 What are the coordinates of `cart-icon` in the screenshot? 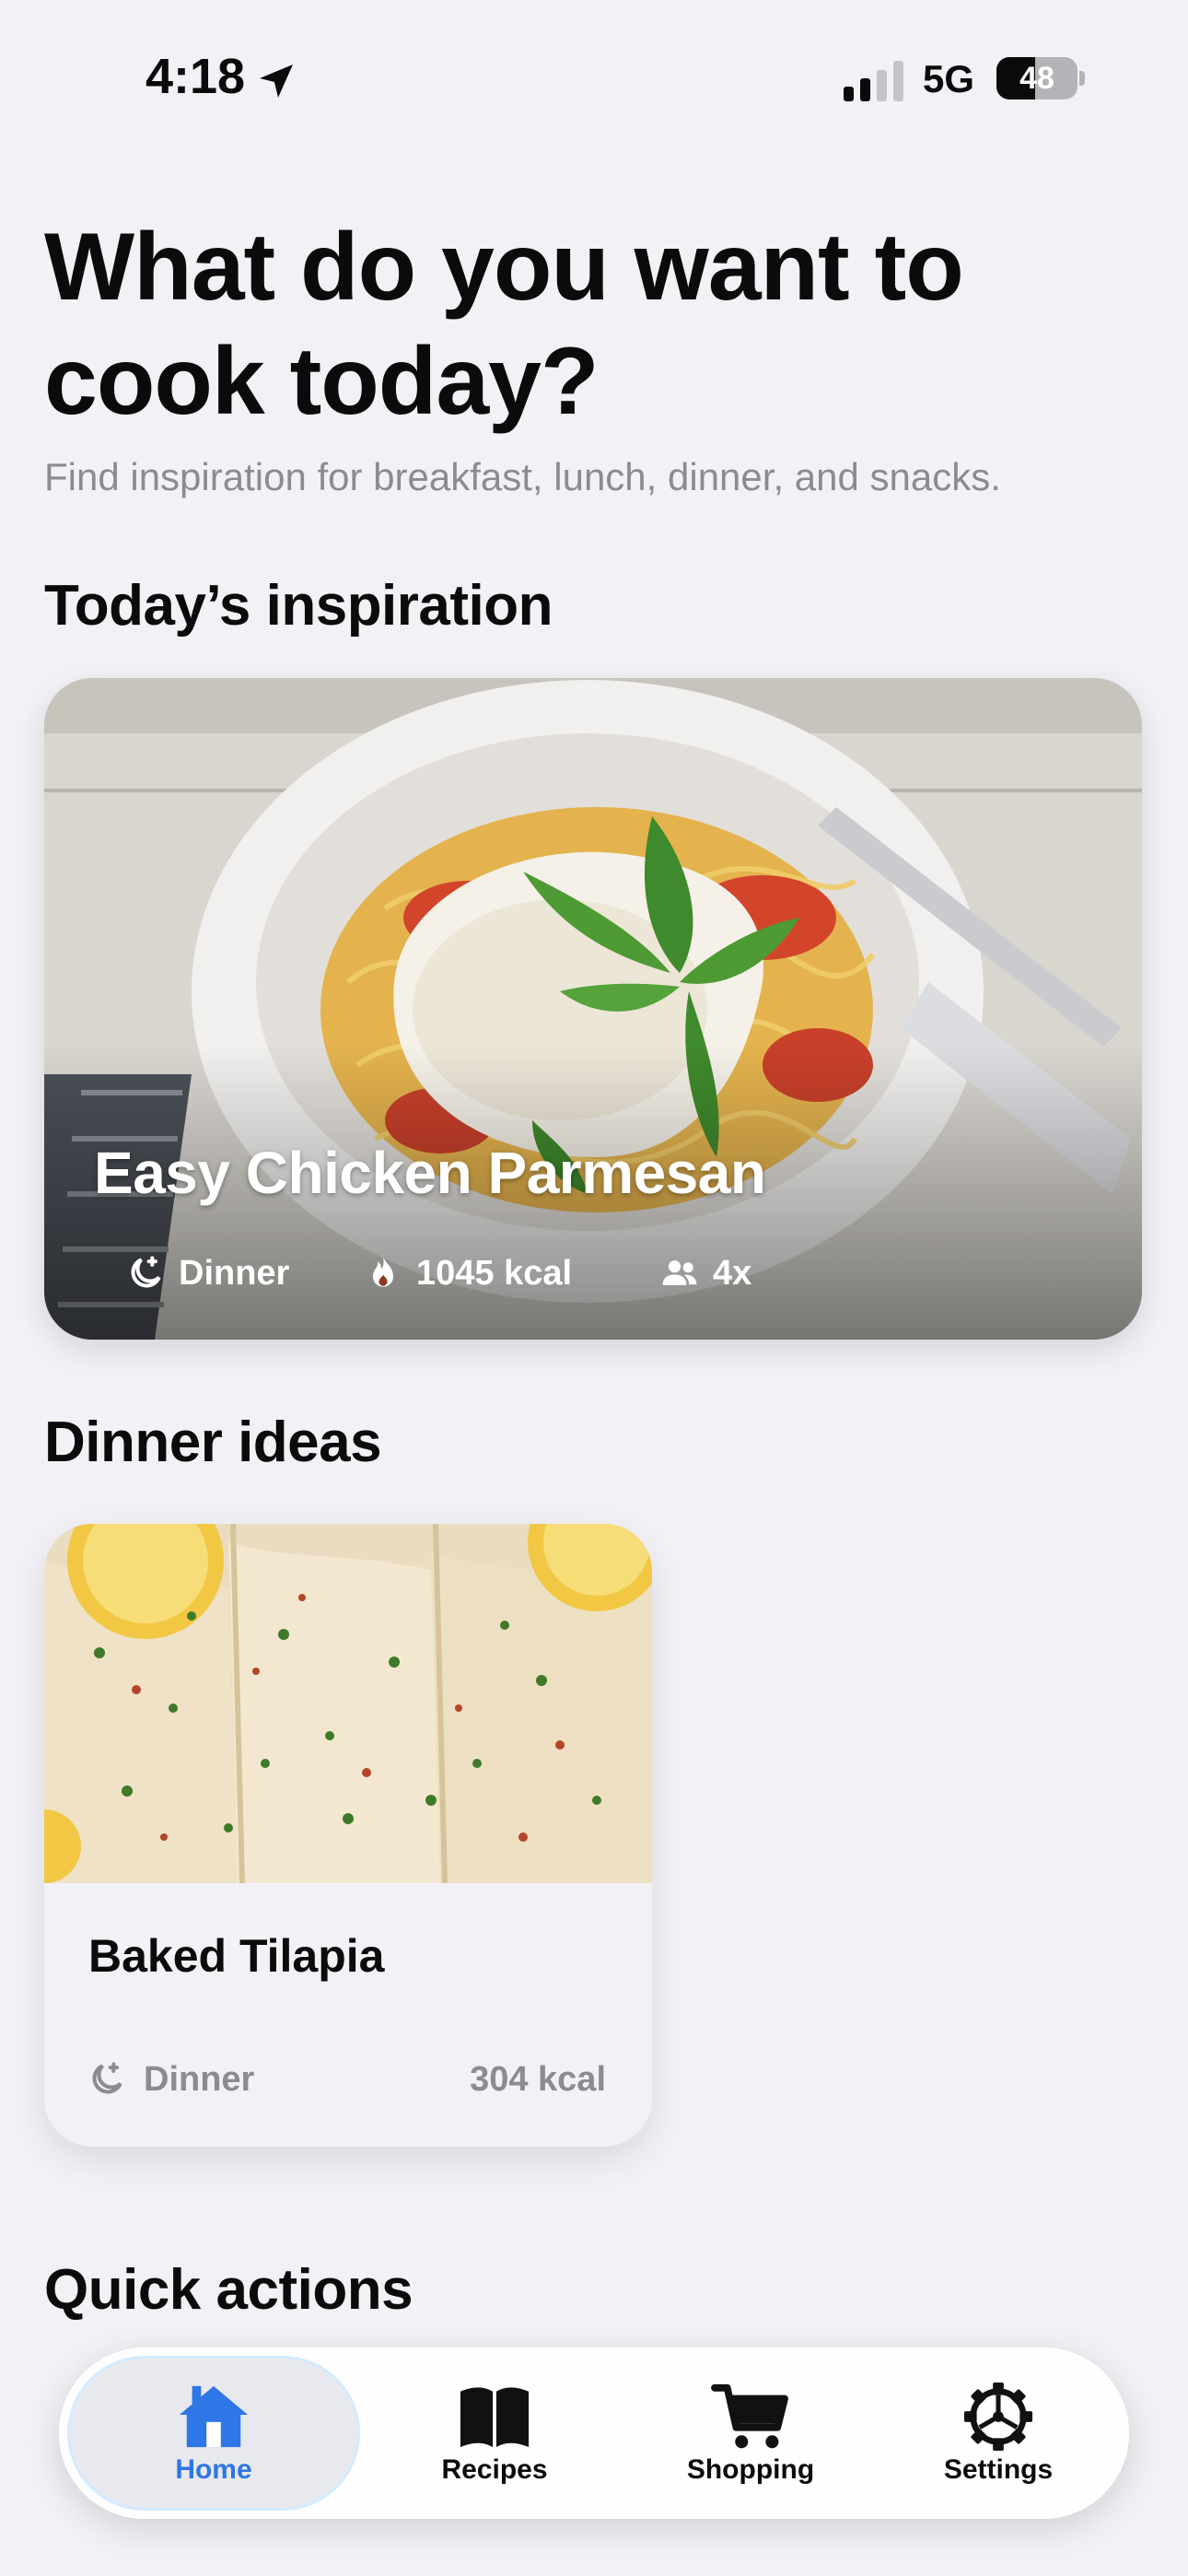 It's located at (749, 2416).